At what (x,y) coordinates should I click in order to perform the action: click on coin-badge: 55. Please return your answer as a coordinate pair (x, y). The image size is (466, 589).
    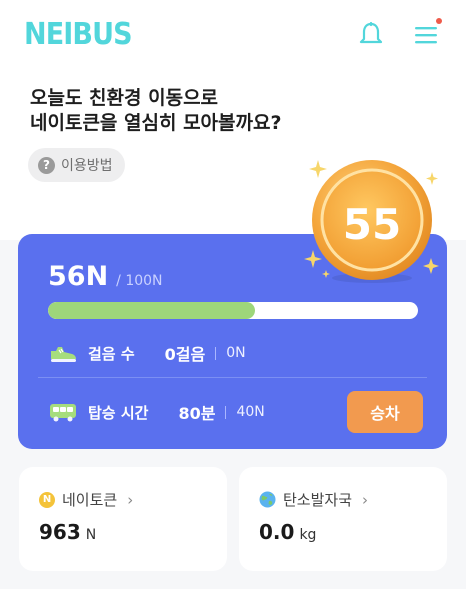
    Looking at the image, I should click on (375, 221).